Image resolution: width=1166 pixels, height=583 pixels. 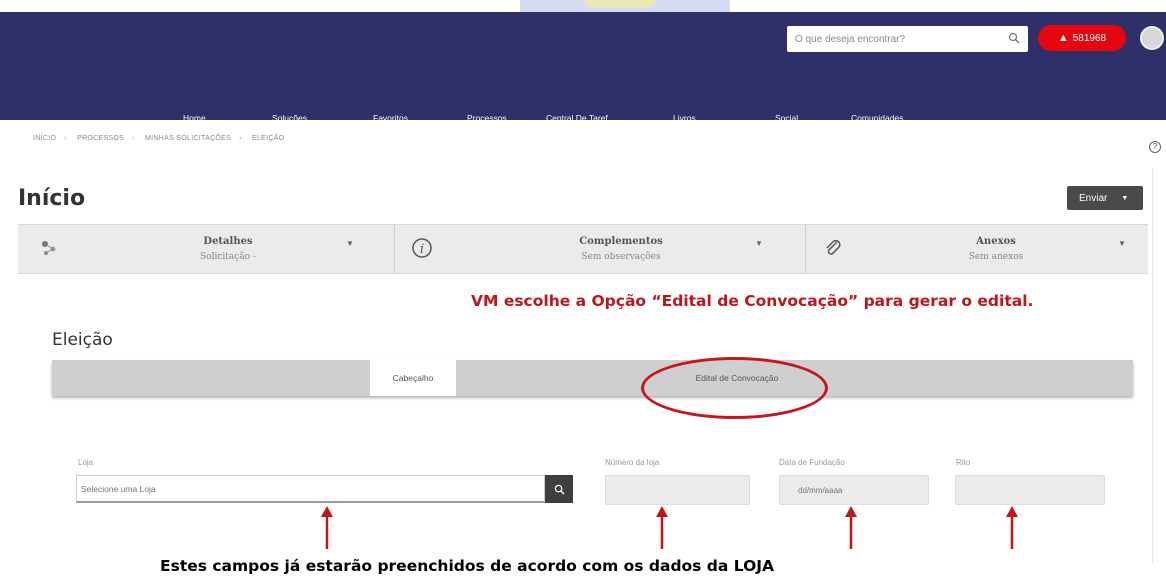 I want to click on send-button-label: Enviar, so click(x=1093, y=198).